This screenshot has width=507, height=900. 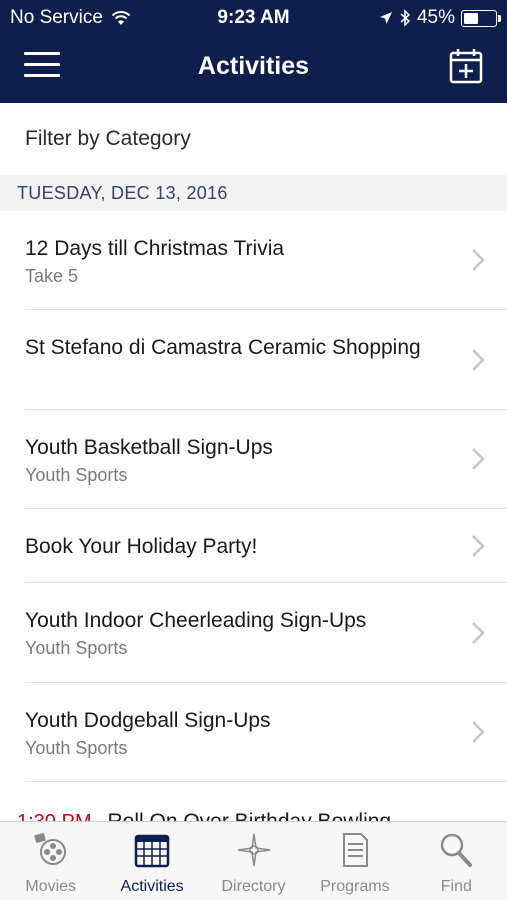 What do you see at coordinates (152, 851) in the screenshot?
I see `calendar-icon` at bounding box center [152, 851].